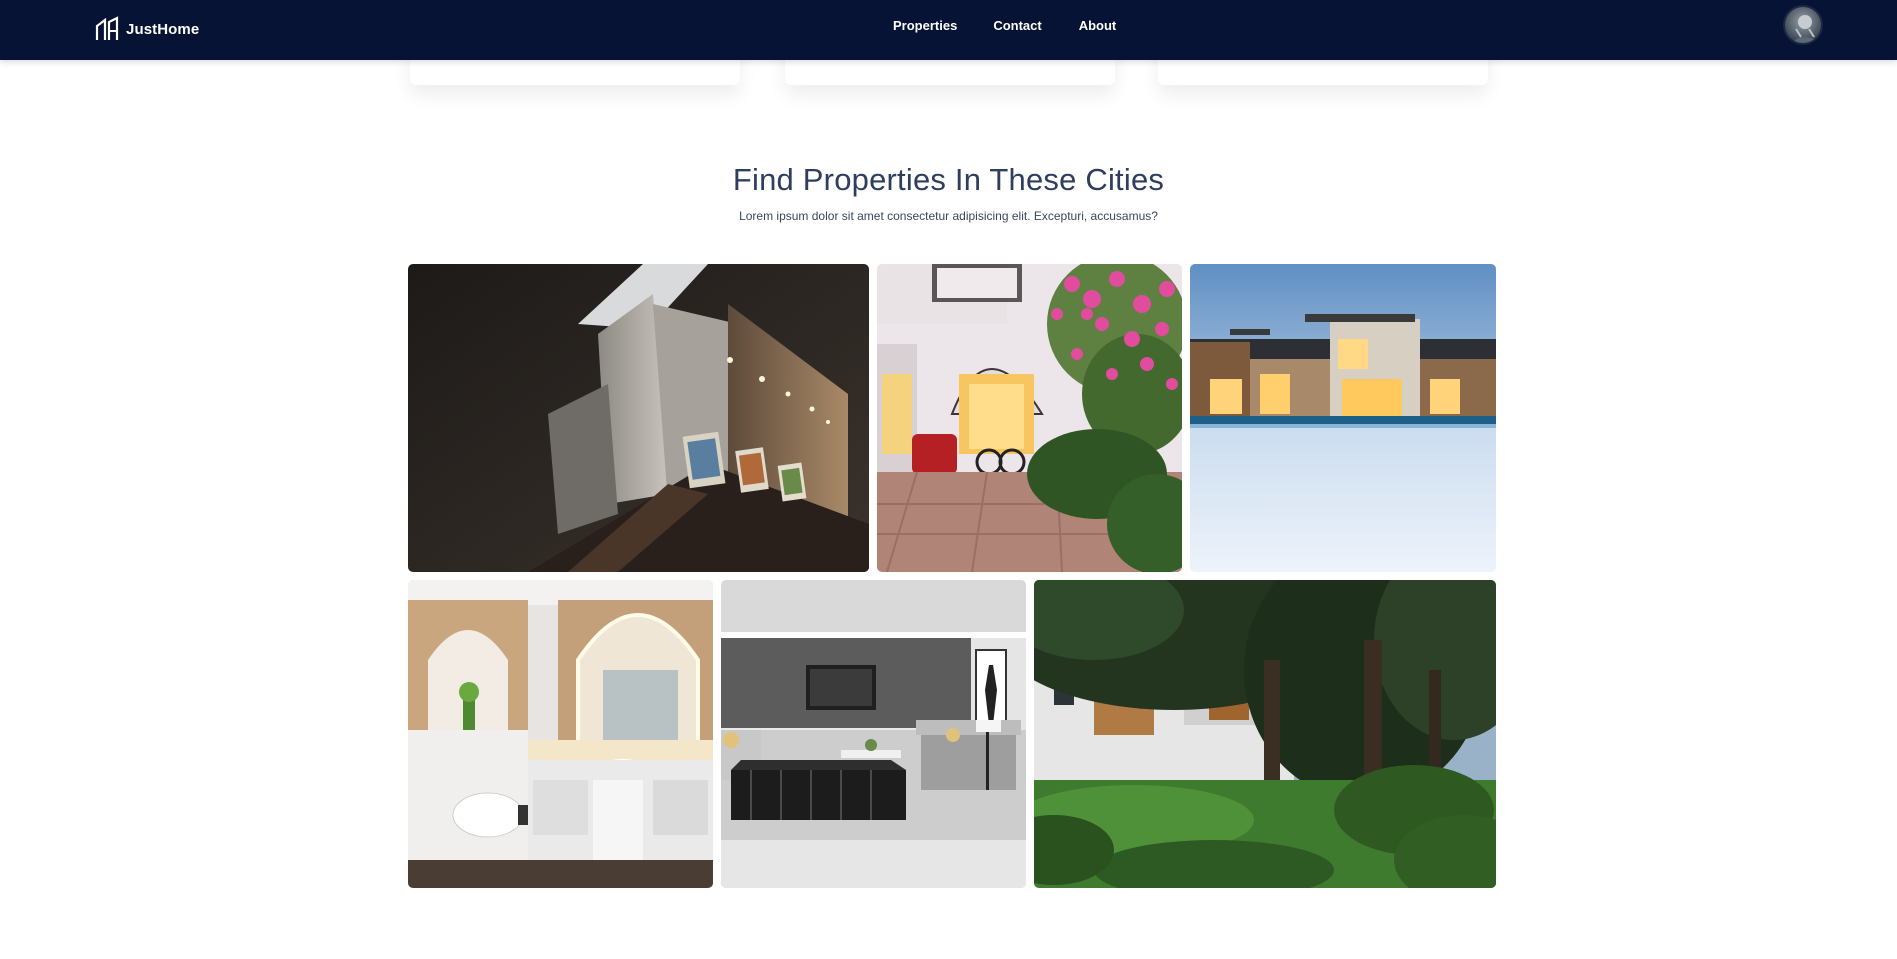  What do you see at coordinates (1098, 25) in the screenshot?
I see `nav-link-about: About` at bounding box center [1098, 25].